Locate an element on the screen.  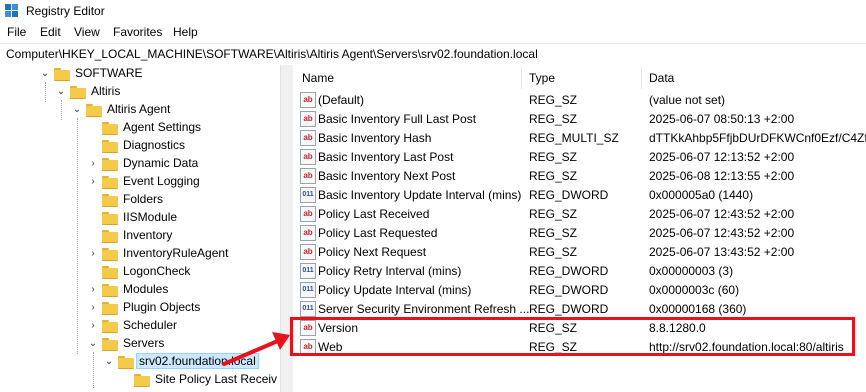
tree-item-dynamic-data: › Dynamic Data is located at coordinates (140, 164).